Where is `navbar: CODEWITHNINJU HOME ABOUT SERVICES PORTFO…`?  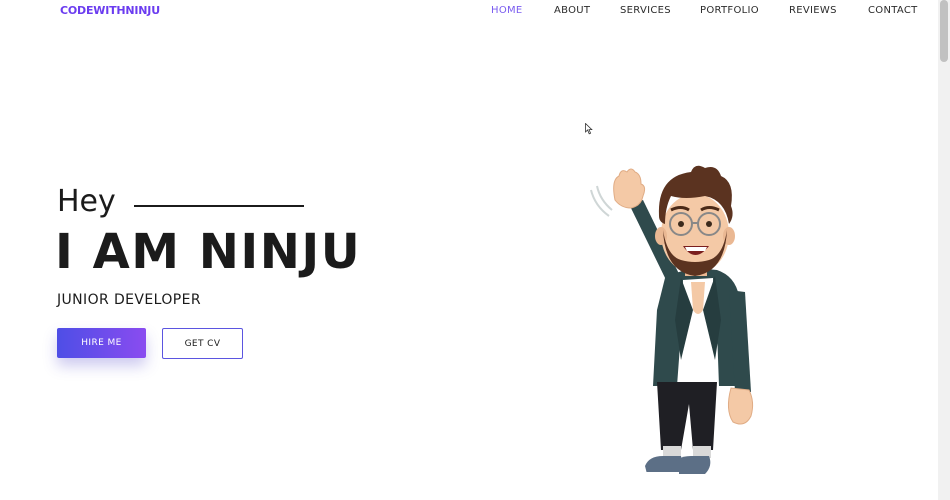 navbar: CODEWITHNINJU HOME ABOUT SERVICES PORTFO… is located at coordinates (469, 12).